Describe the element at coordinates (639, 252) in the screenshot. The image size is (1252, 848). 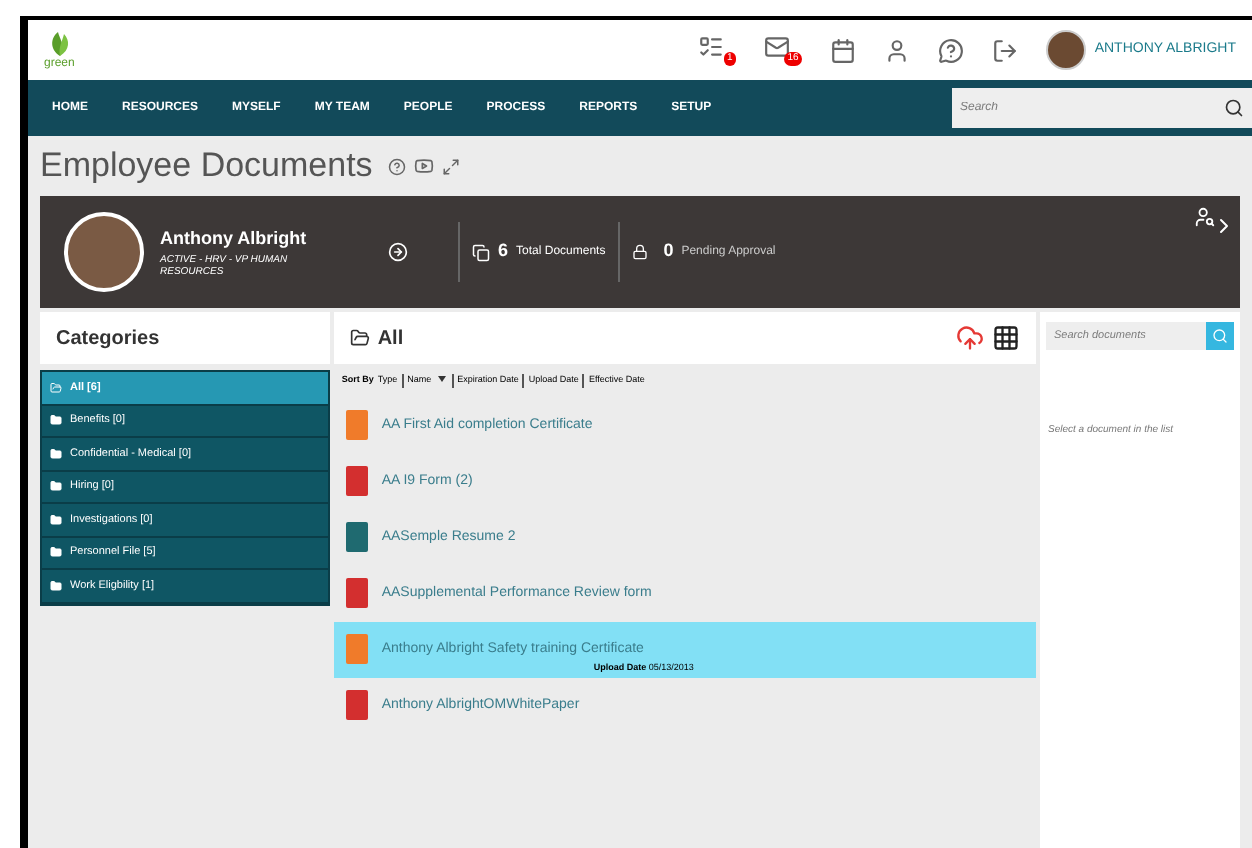
I see `lock-icon` at that location.